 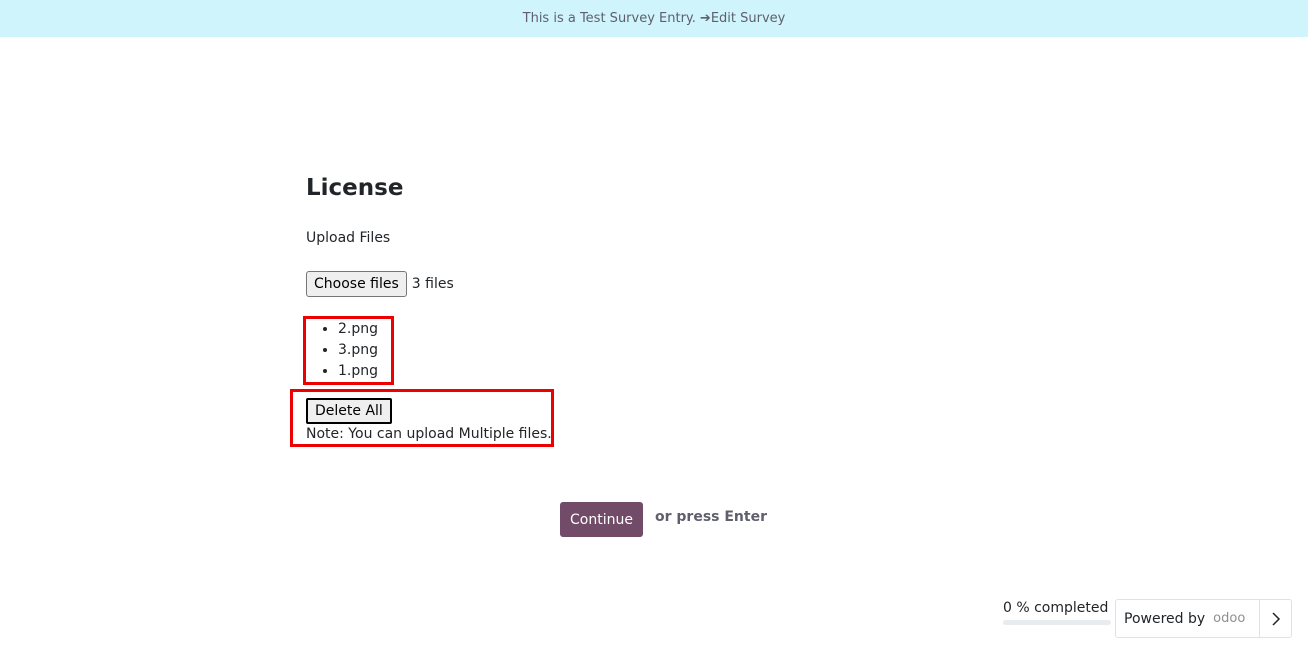 I want to click on file-picker: Choose files 3 files, so click(x=380, y=284).